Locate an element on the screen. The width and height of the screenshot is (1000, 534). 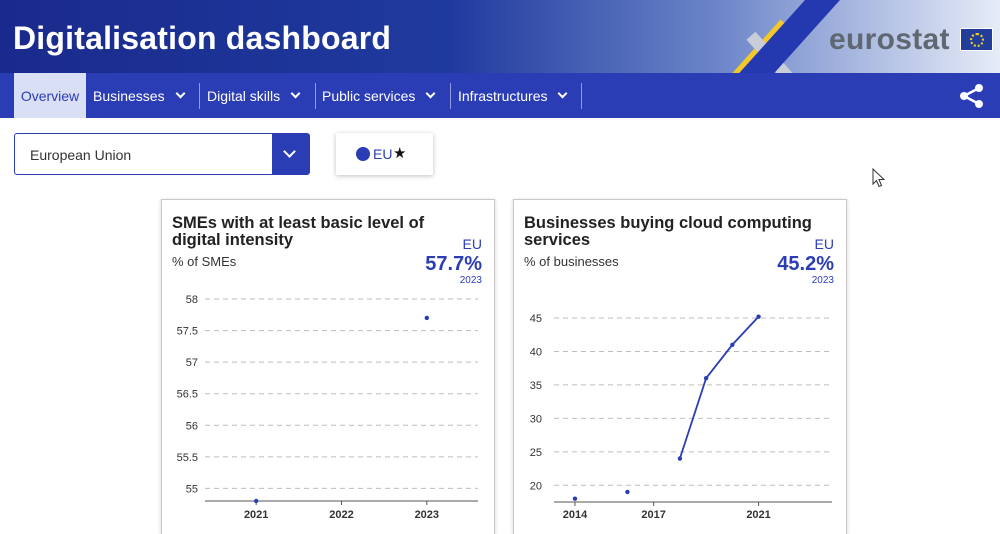
tab-digital-skills: Digital skills is located at coordinates (254, 95).